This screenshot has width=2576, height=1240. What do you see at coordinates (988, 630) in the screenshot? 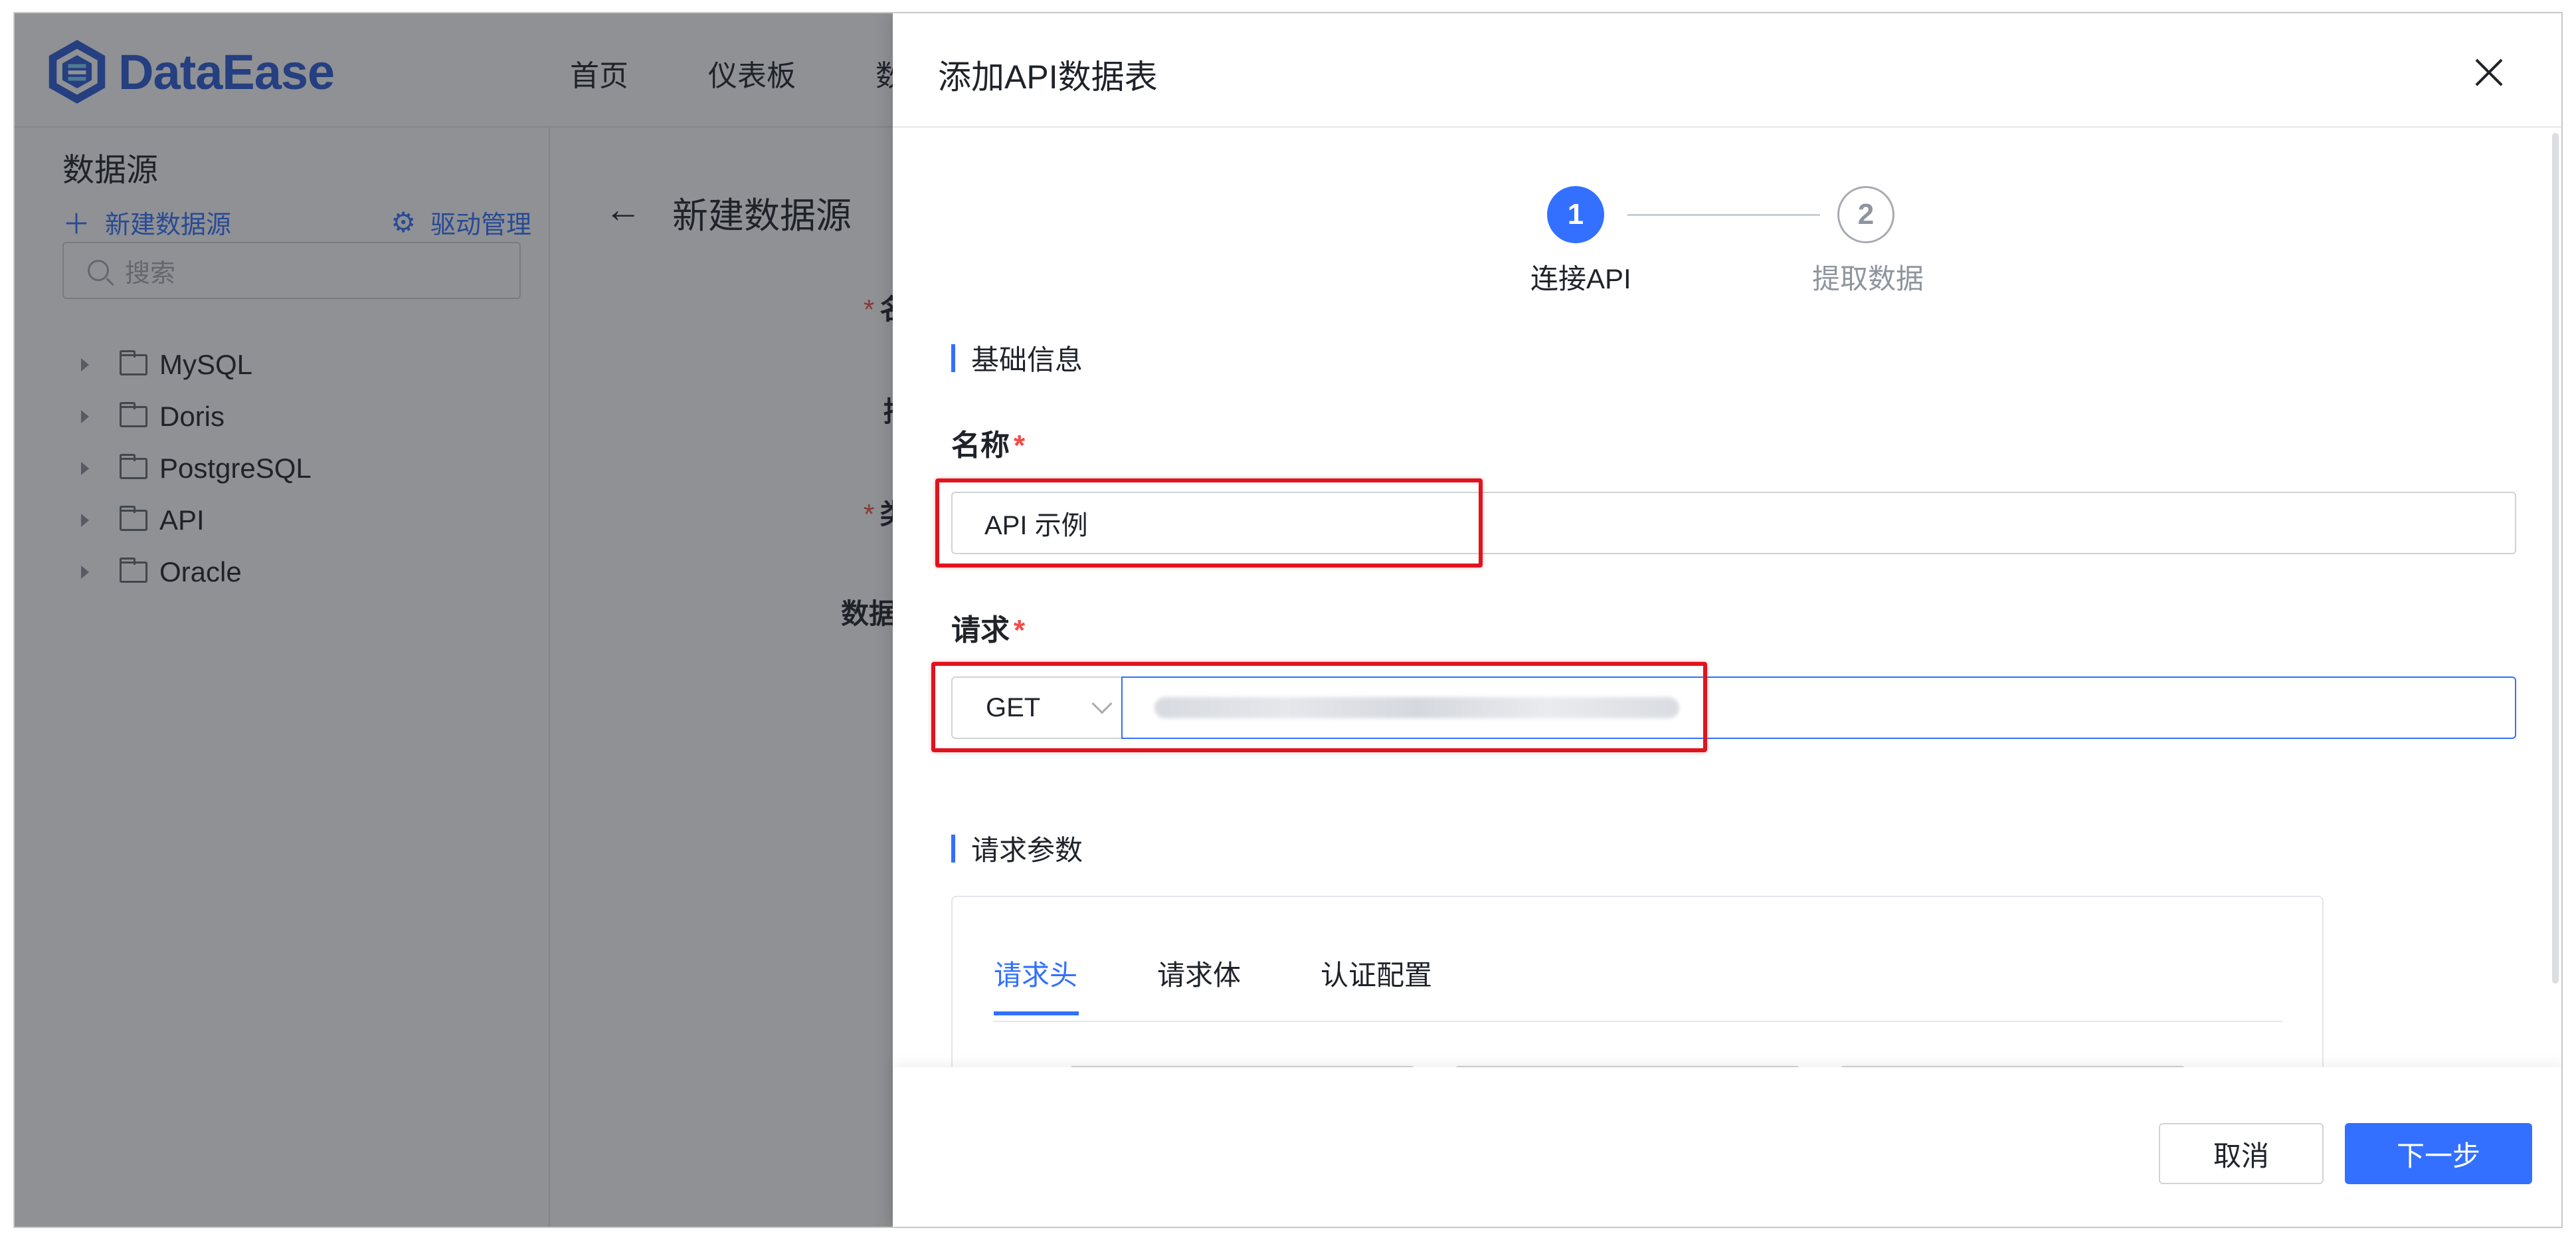
I see `request-label: 请求 *` at bounding box center [988, 630].